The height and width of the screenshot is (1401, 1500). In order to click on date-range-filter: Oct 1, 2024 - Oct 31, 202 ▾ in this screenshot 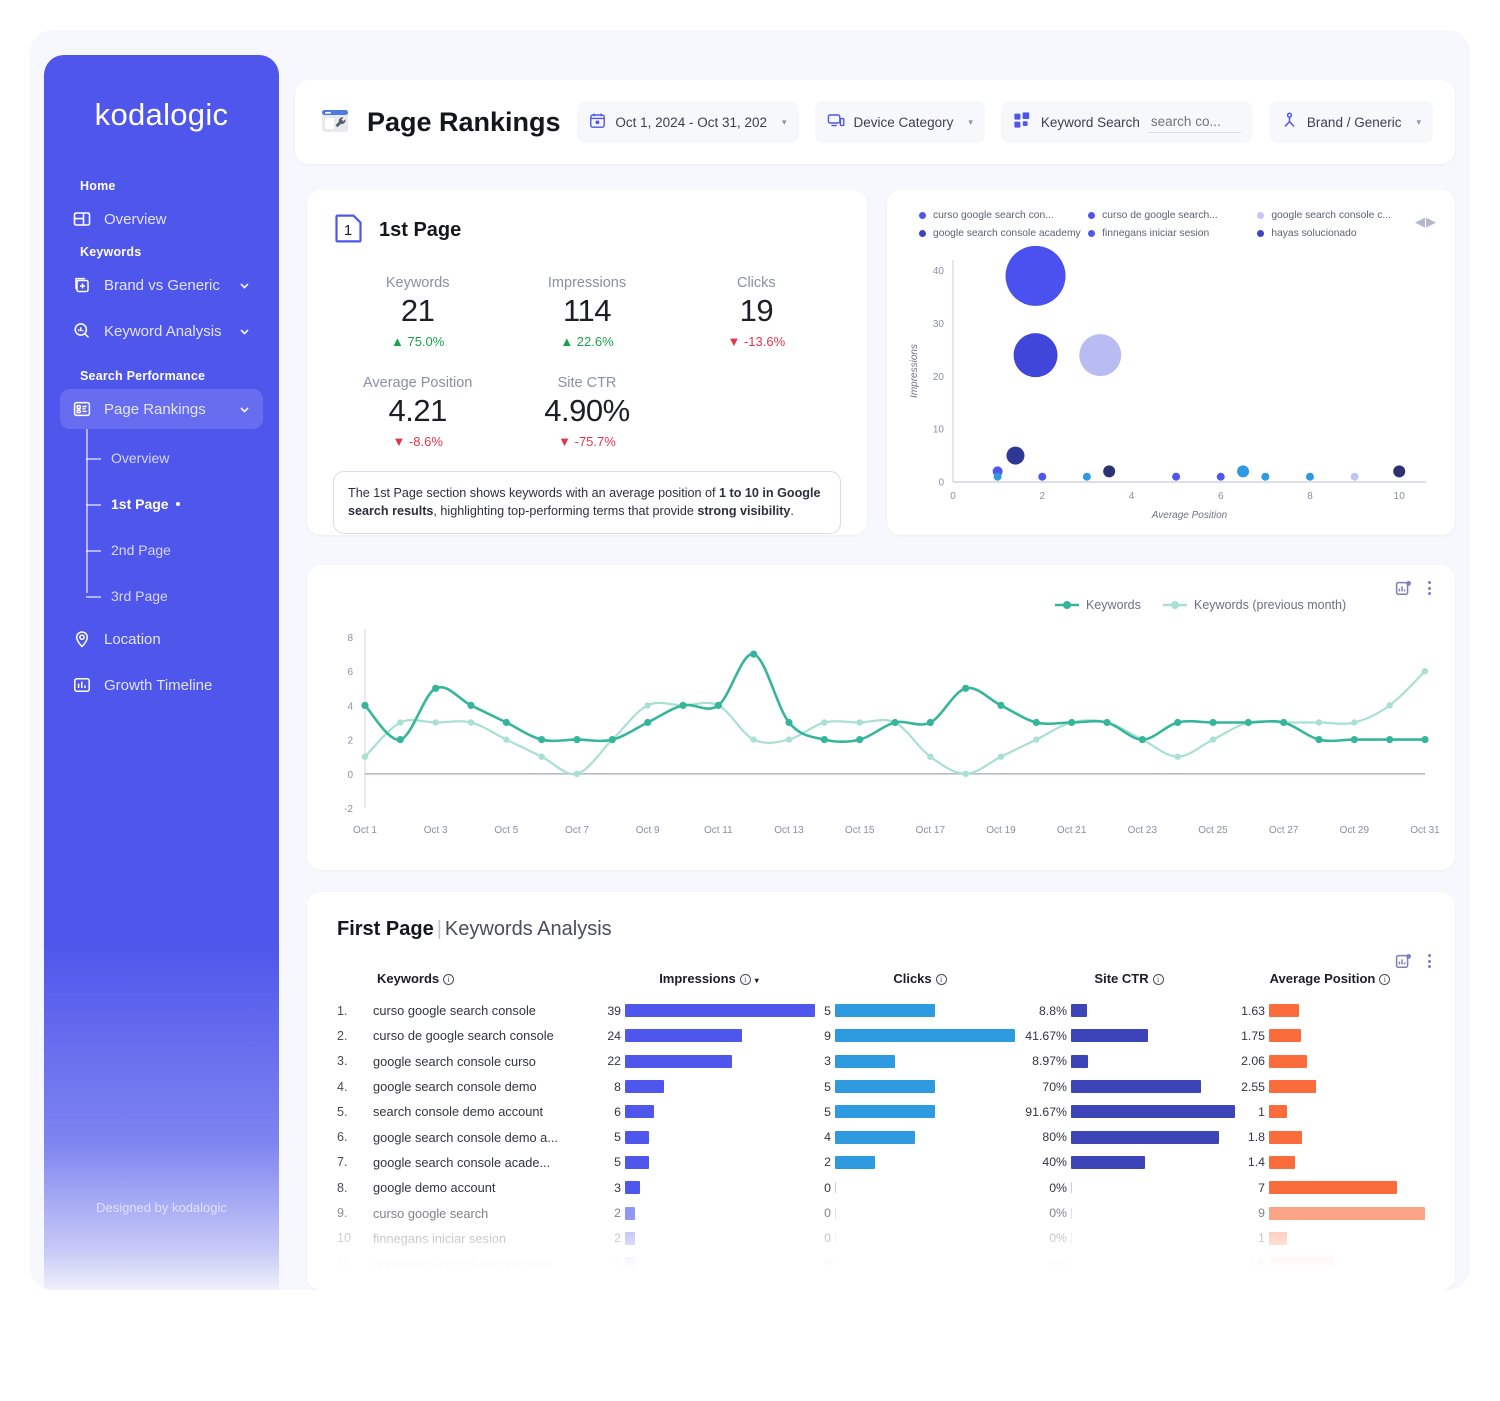, I will do `click(688, 122)`.